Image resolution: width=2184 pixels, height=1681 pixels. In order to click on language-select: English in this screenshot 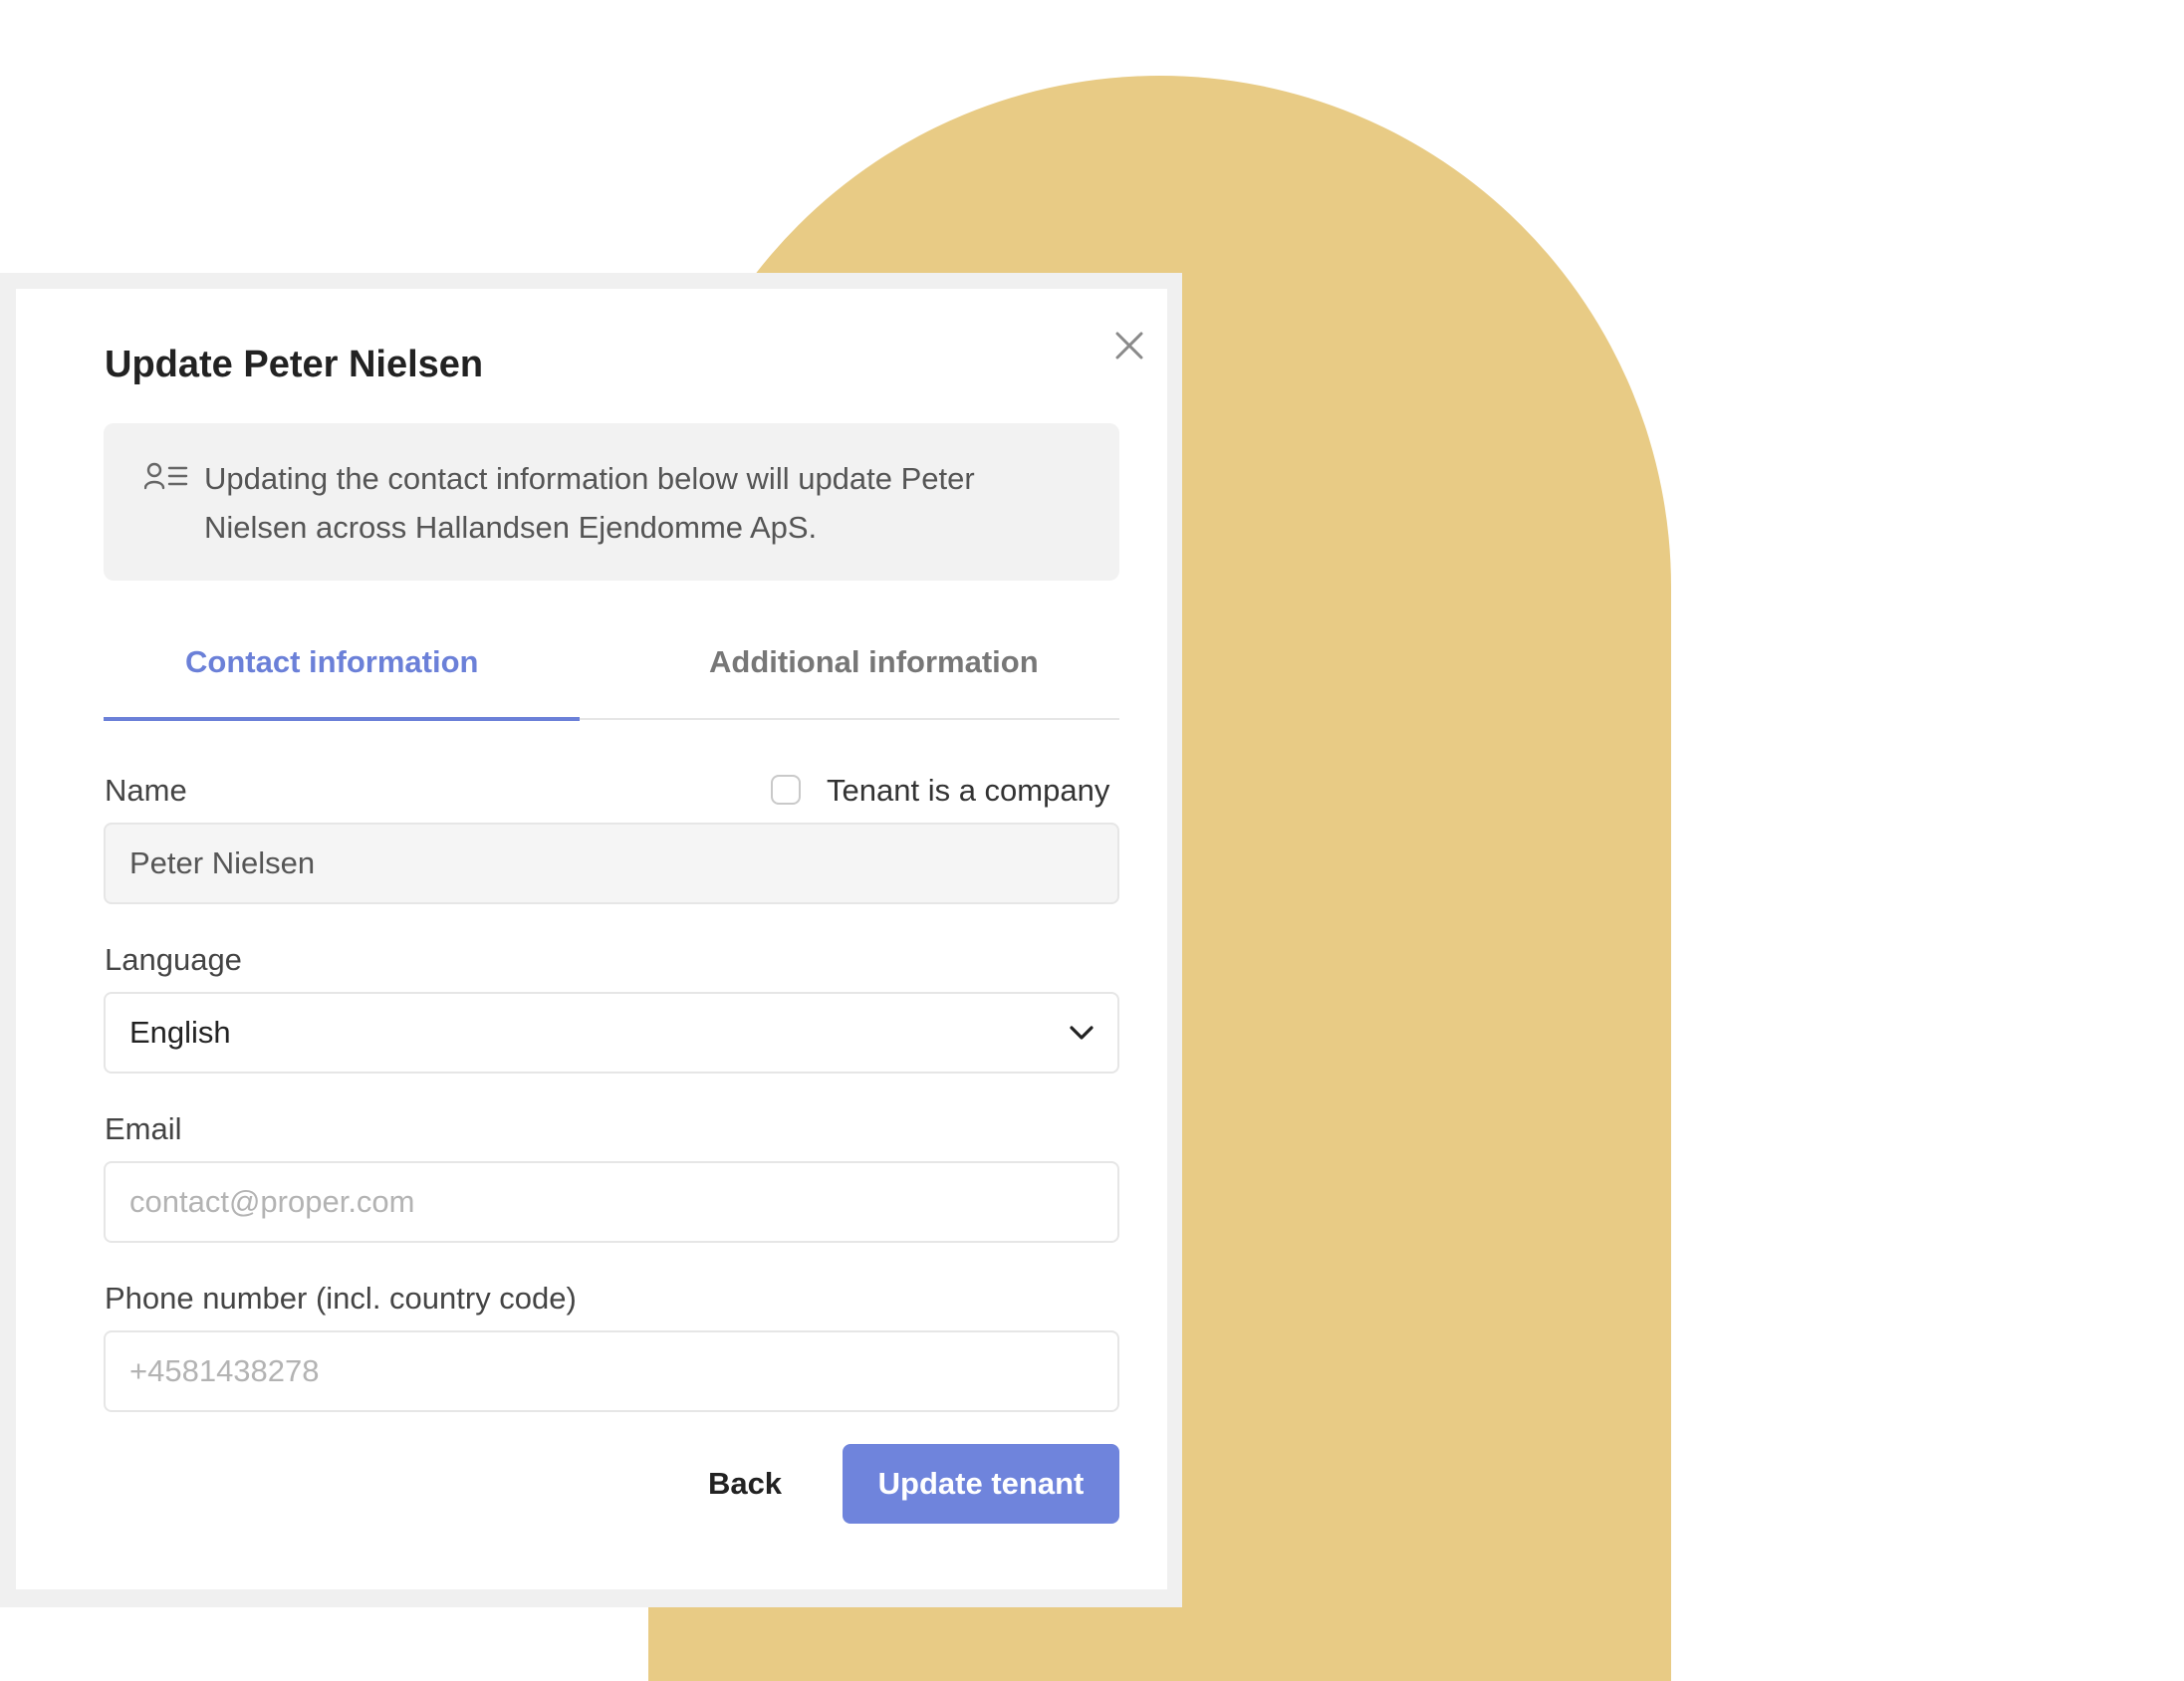, I will do `click(611, 1033)`.